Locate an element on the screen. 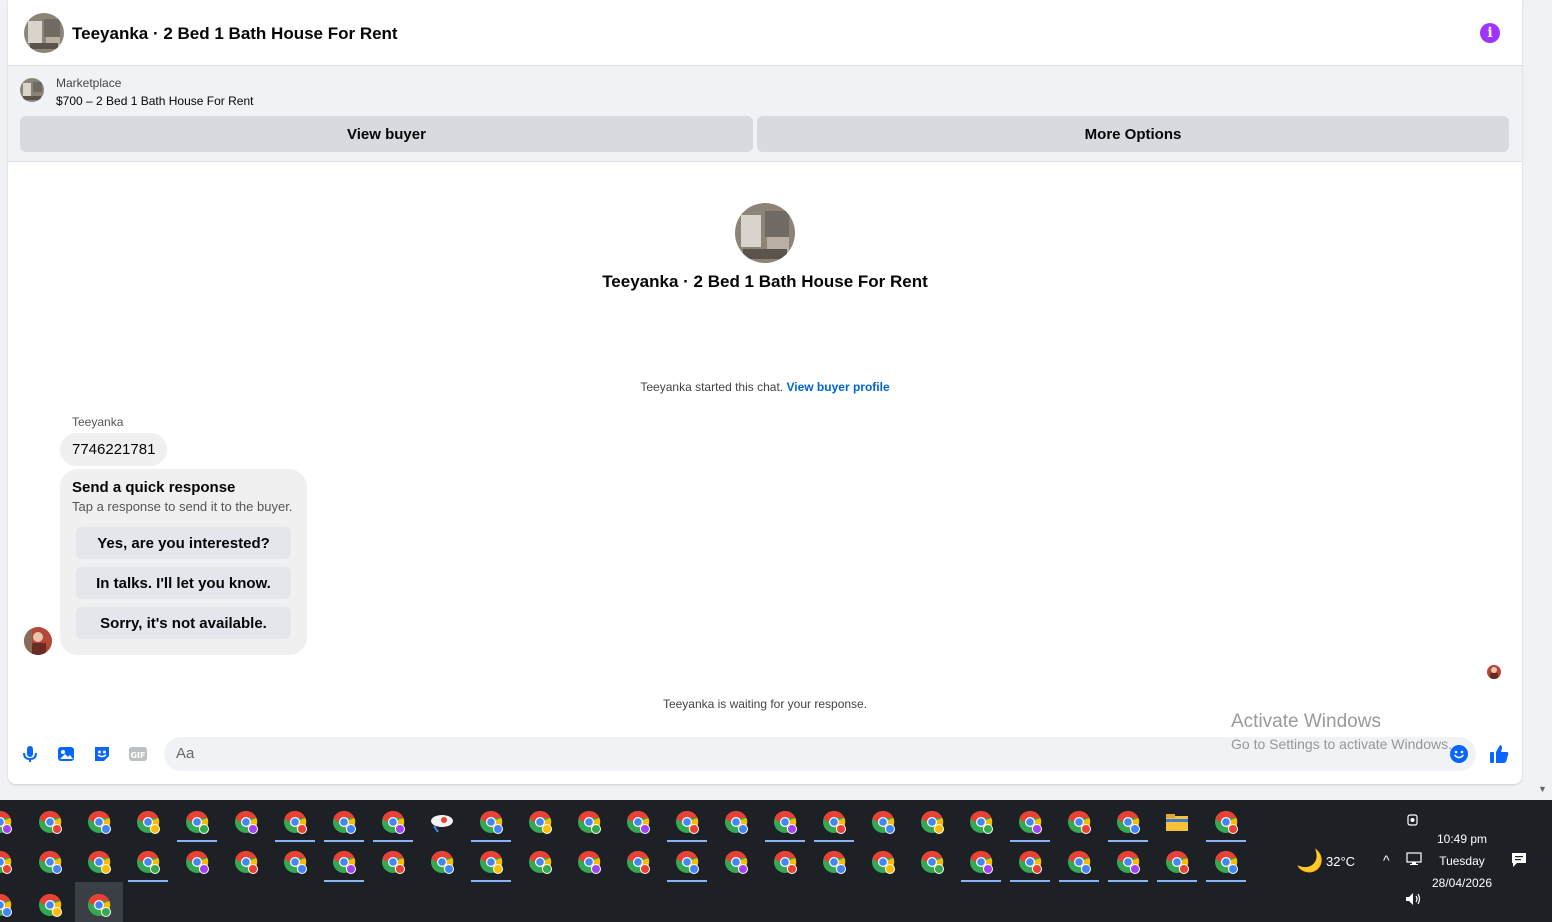 The height and width of the screenshot is (922, 1552). moon-icon: 🌙 is located at coordinates (1309, 861).